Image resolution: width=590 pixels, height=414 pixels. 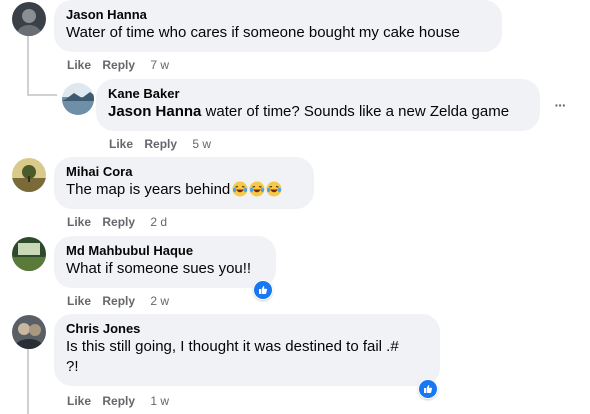 I want to click on comment-author: Mihai Cora, so click(x=184, y=172).